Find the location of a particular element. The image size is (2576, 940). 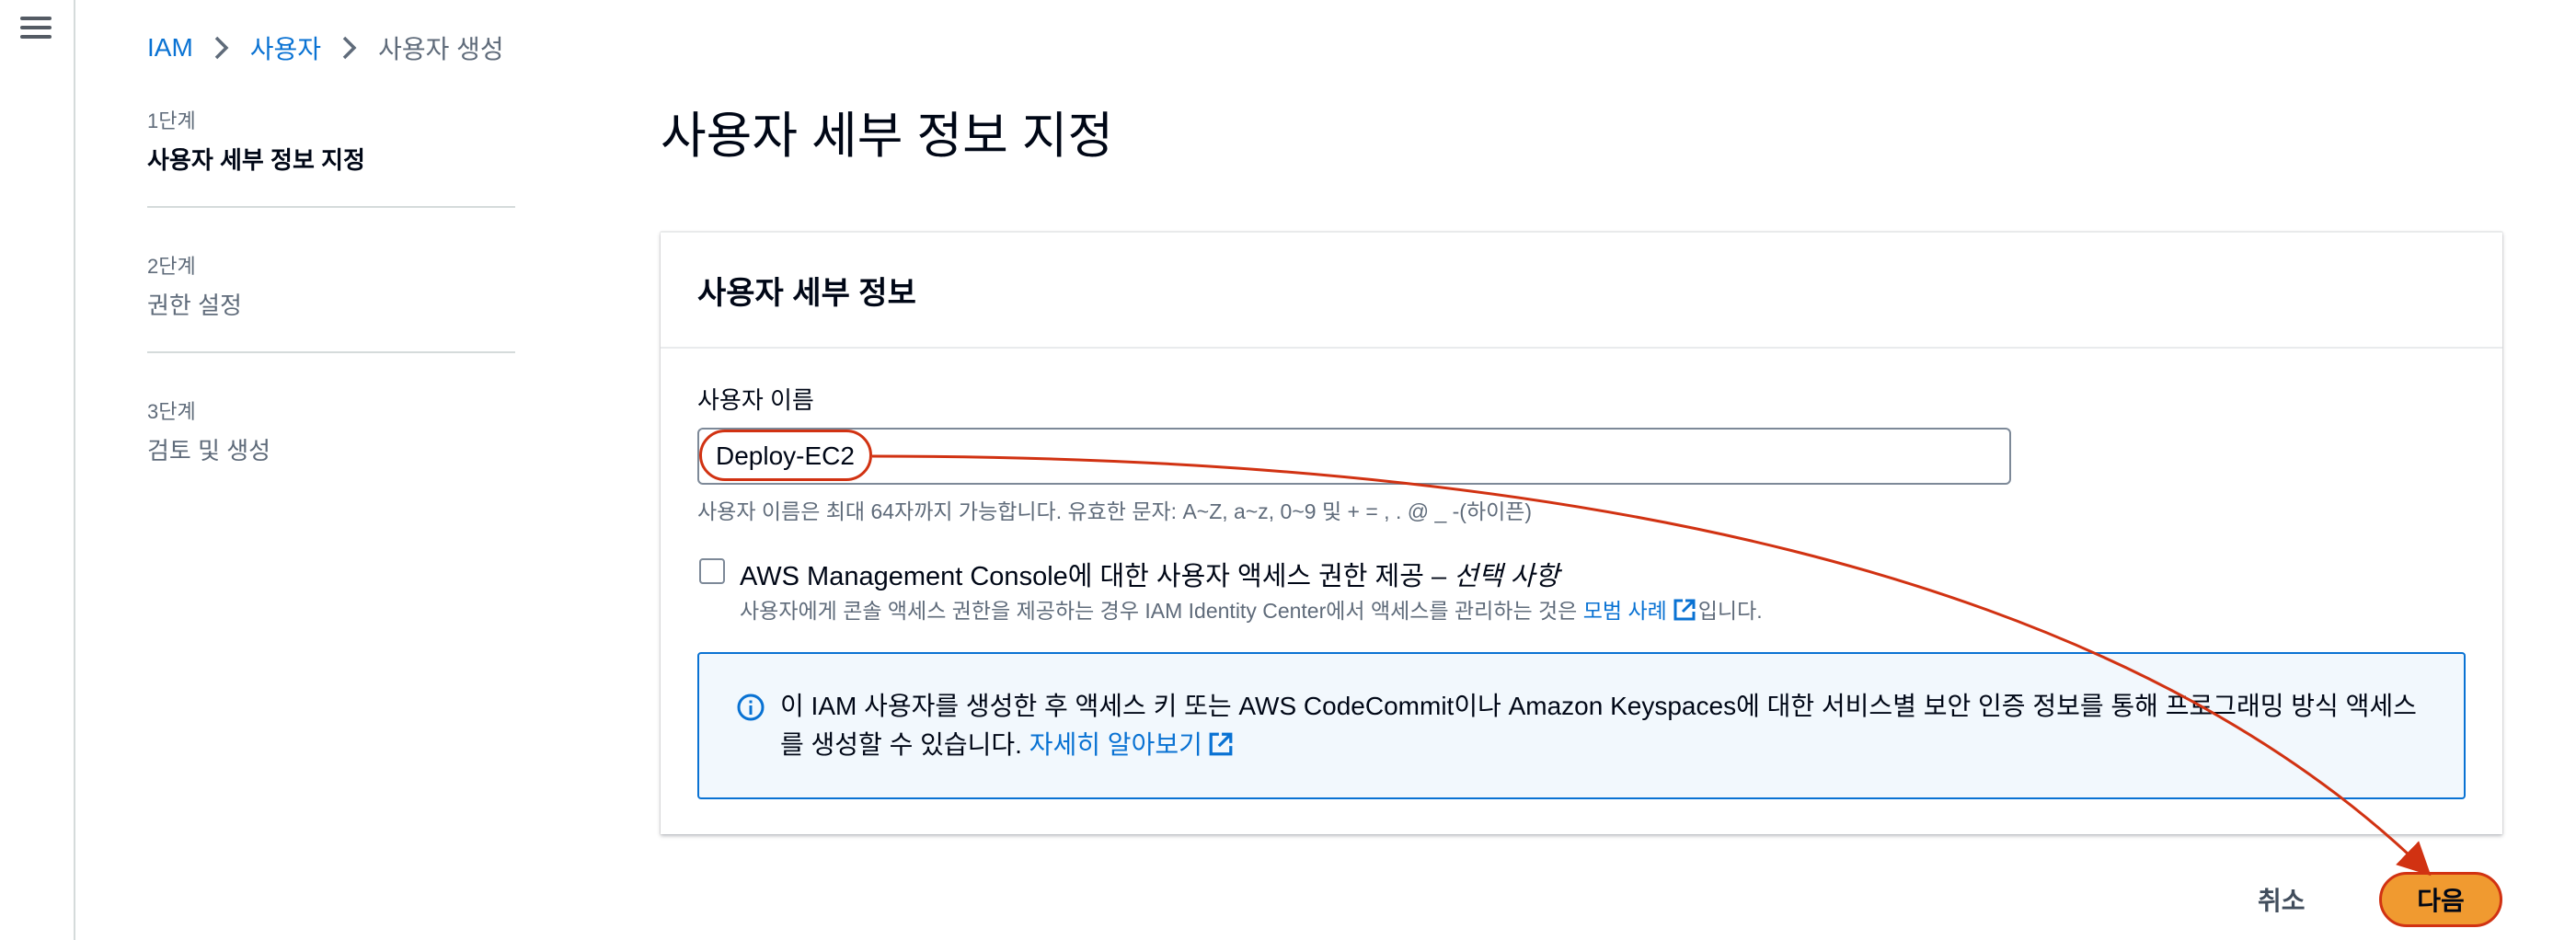

best-practice-link: 모범 사례 is located at coordinates (1625, 611).